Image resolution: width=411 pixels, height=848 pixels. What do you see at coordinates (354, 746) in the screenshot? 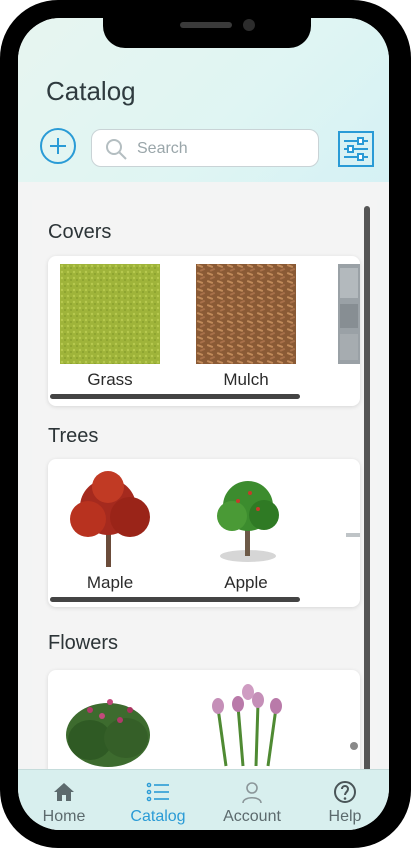
I see `partial-flower-image` at bounding box center [354, 746].